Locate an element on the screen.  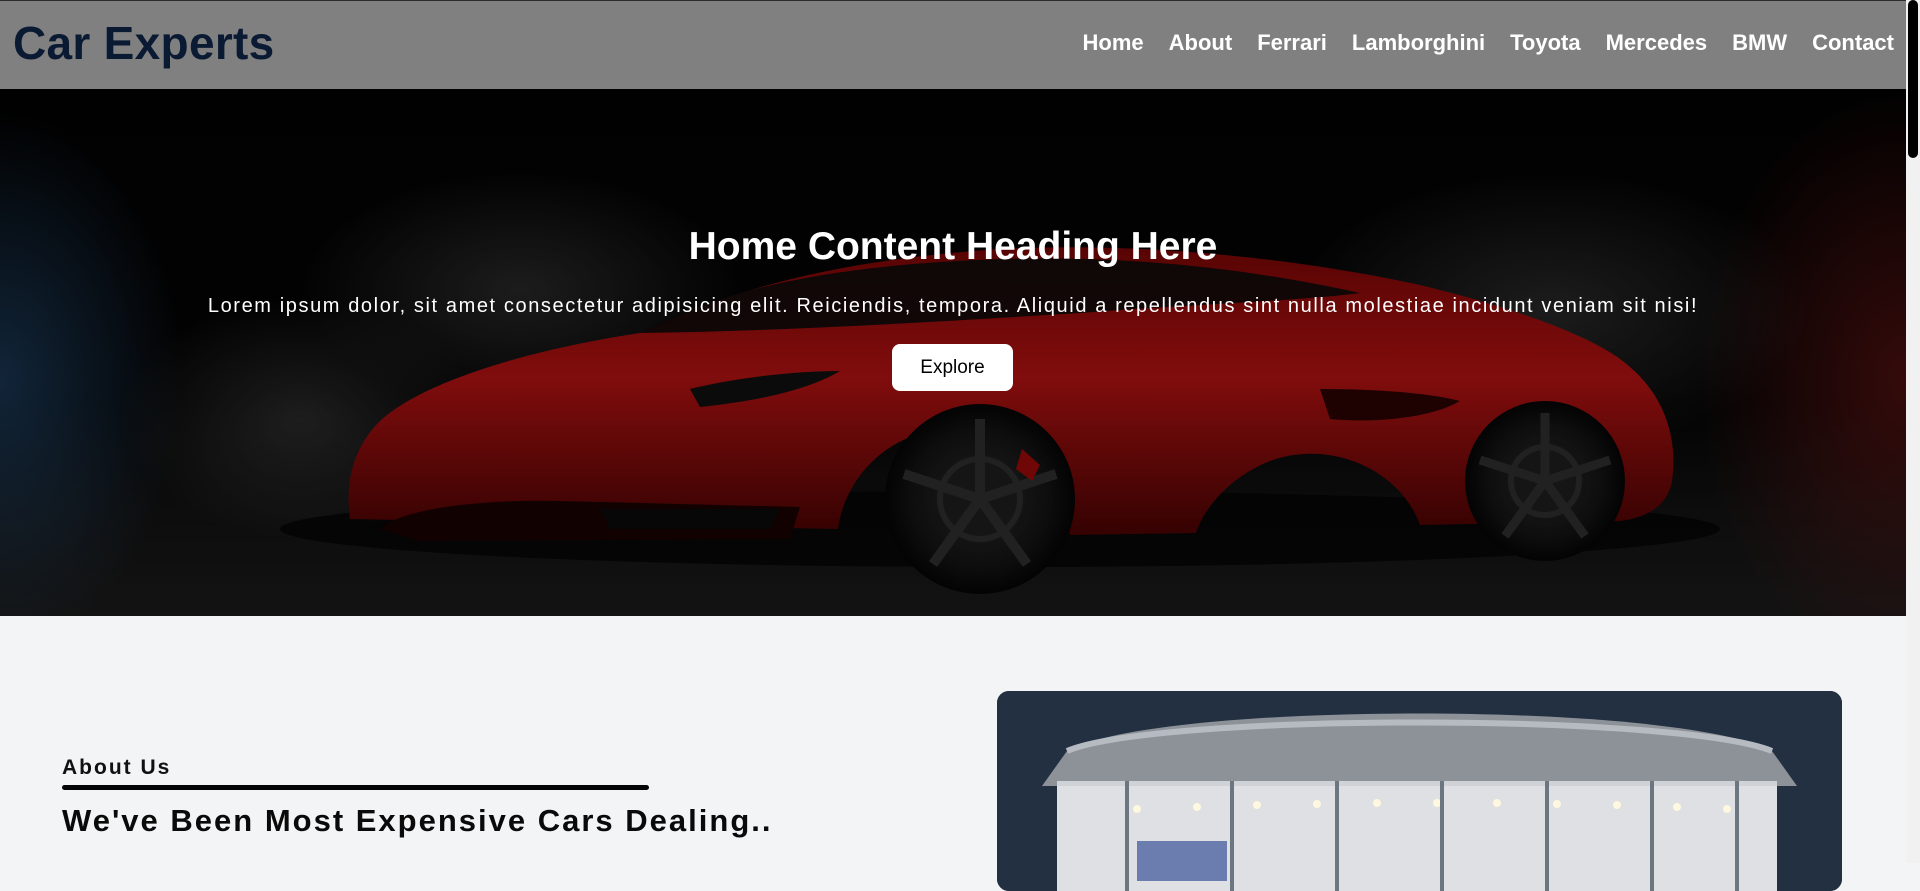
scrollbar-thumb is located at coordinates (1913, 79).